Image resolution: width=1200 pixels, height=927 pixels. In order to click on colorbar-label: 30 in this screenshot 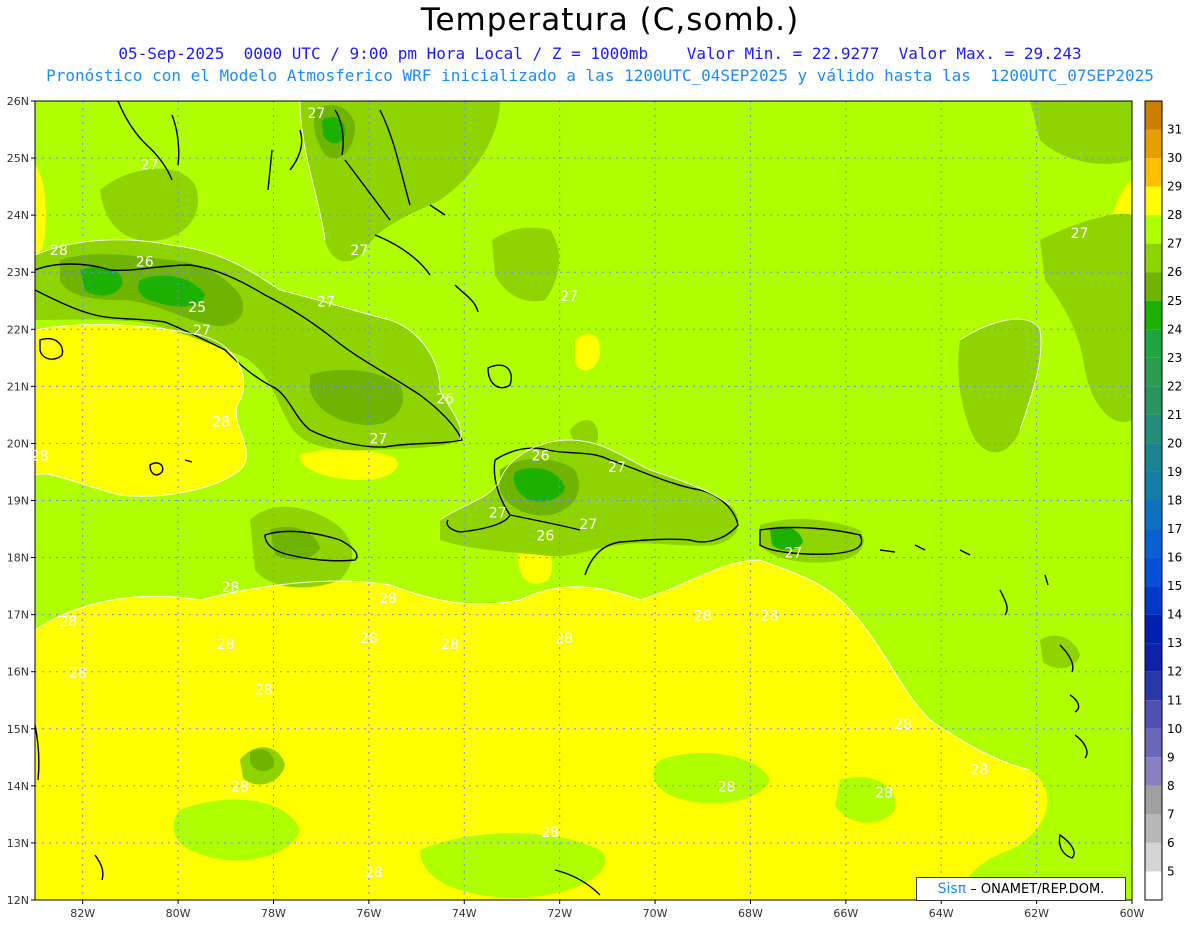, I will do `click(1174, 158)`.